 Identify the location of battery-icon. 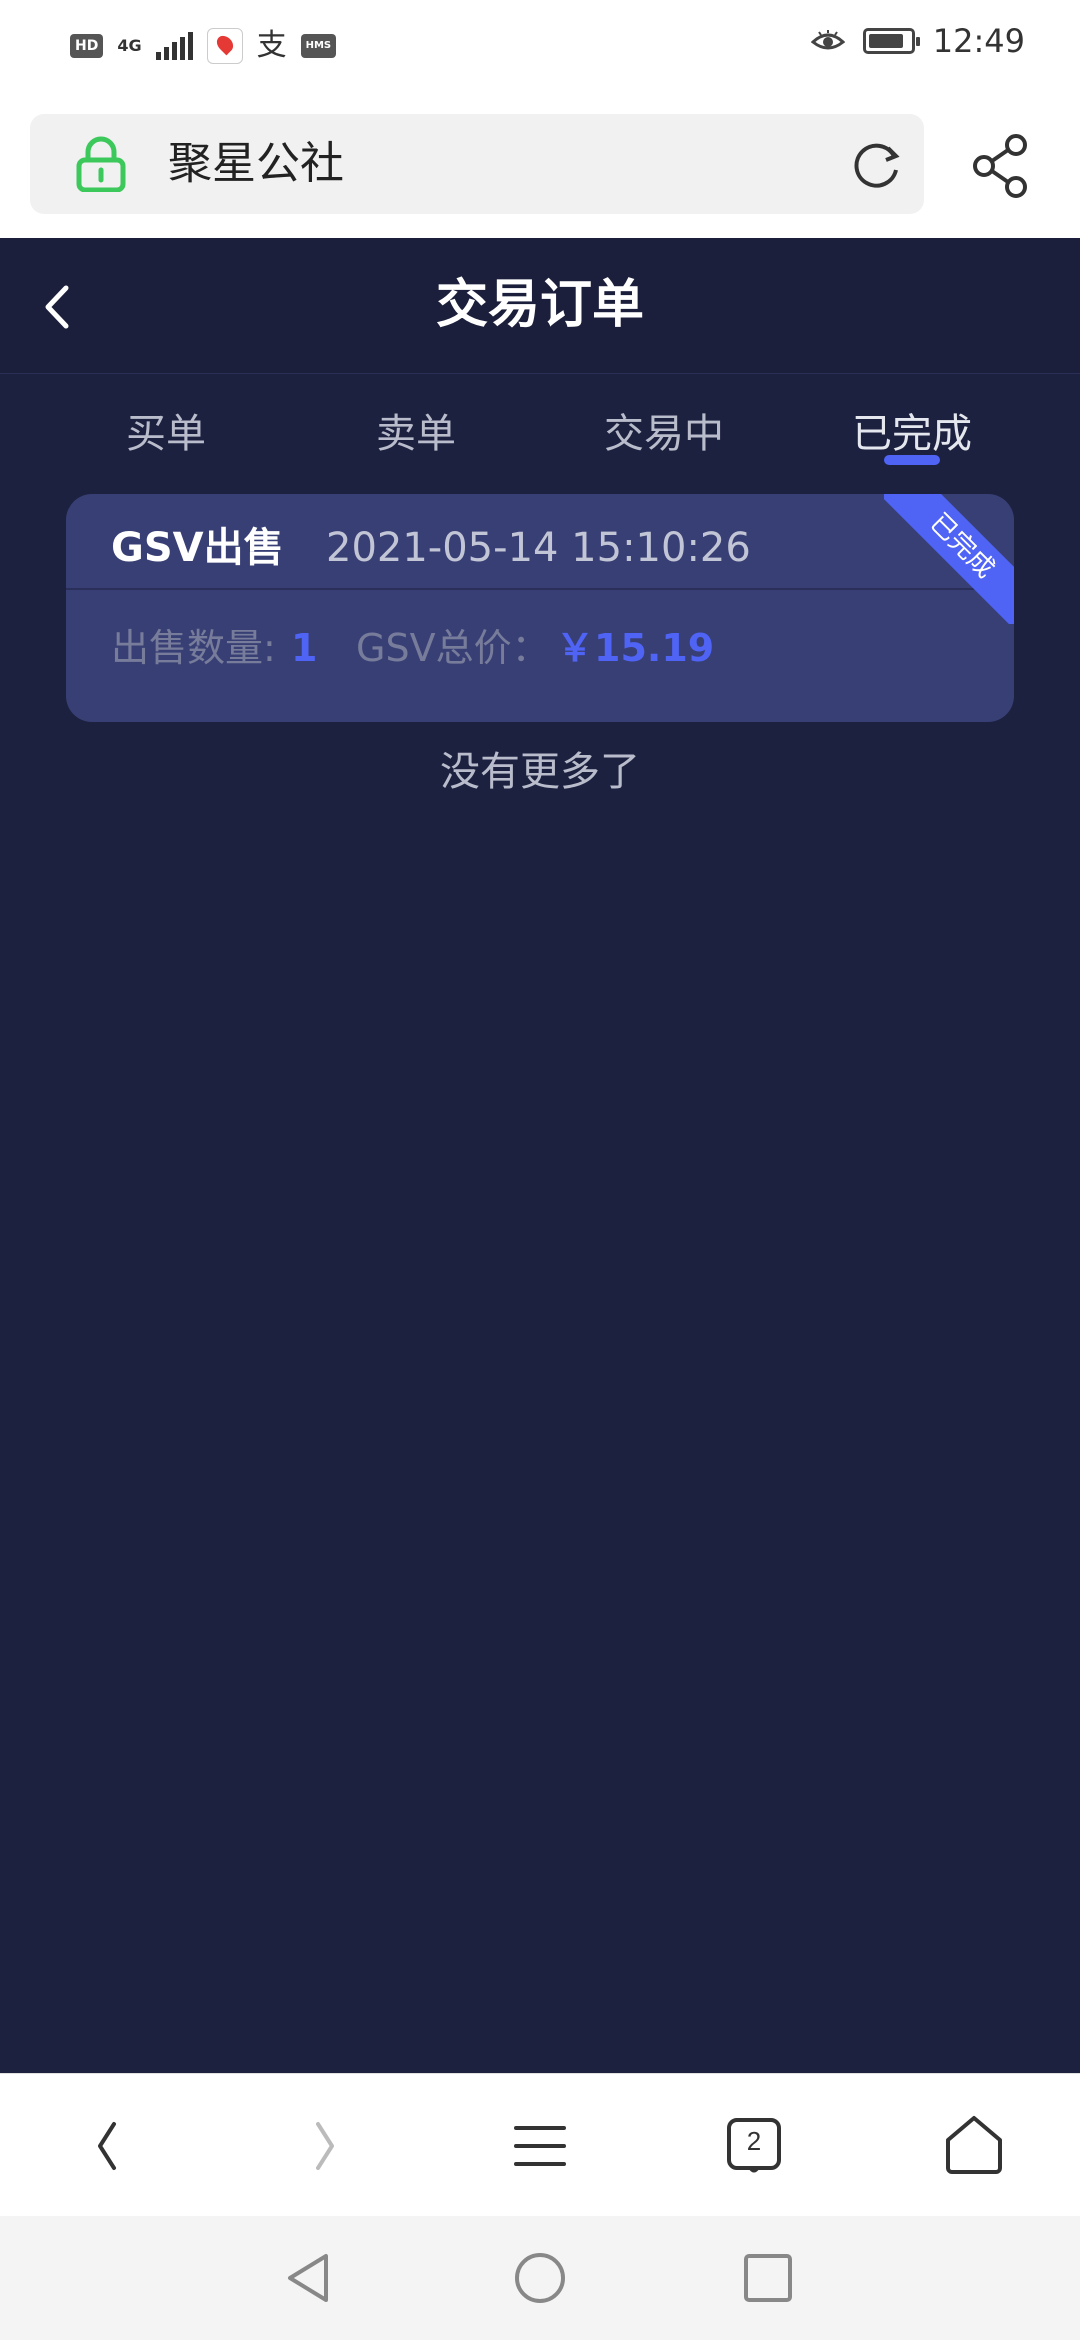
(891, 41).